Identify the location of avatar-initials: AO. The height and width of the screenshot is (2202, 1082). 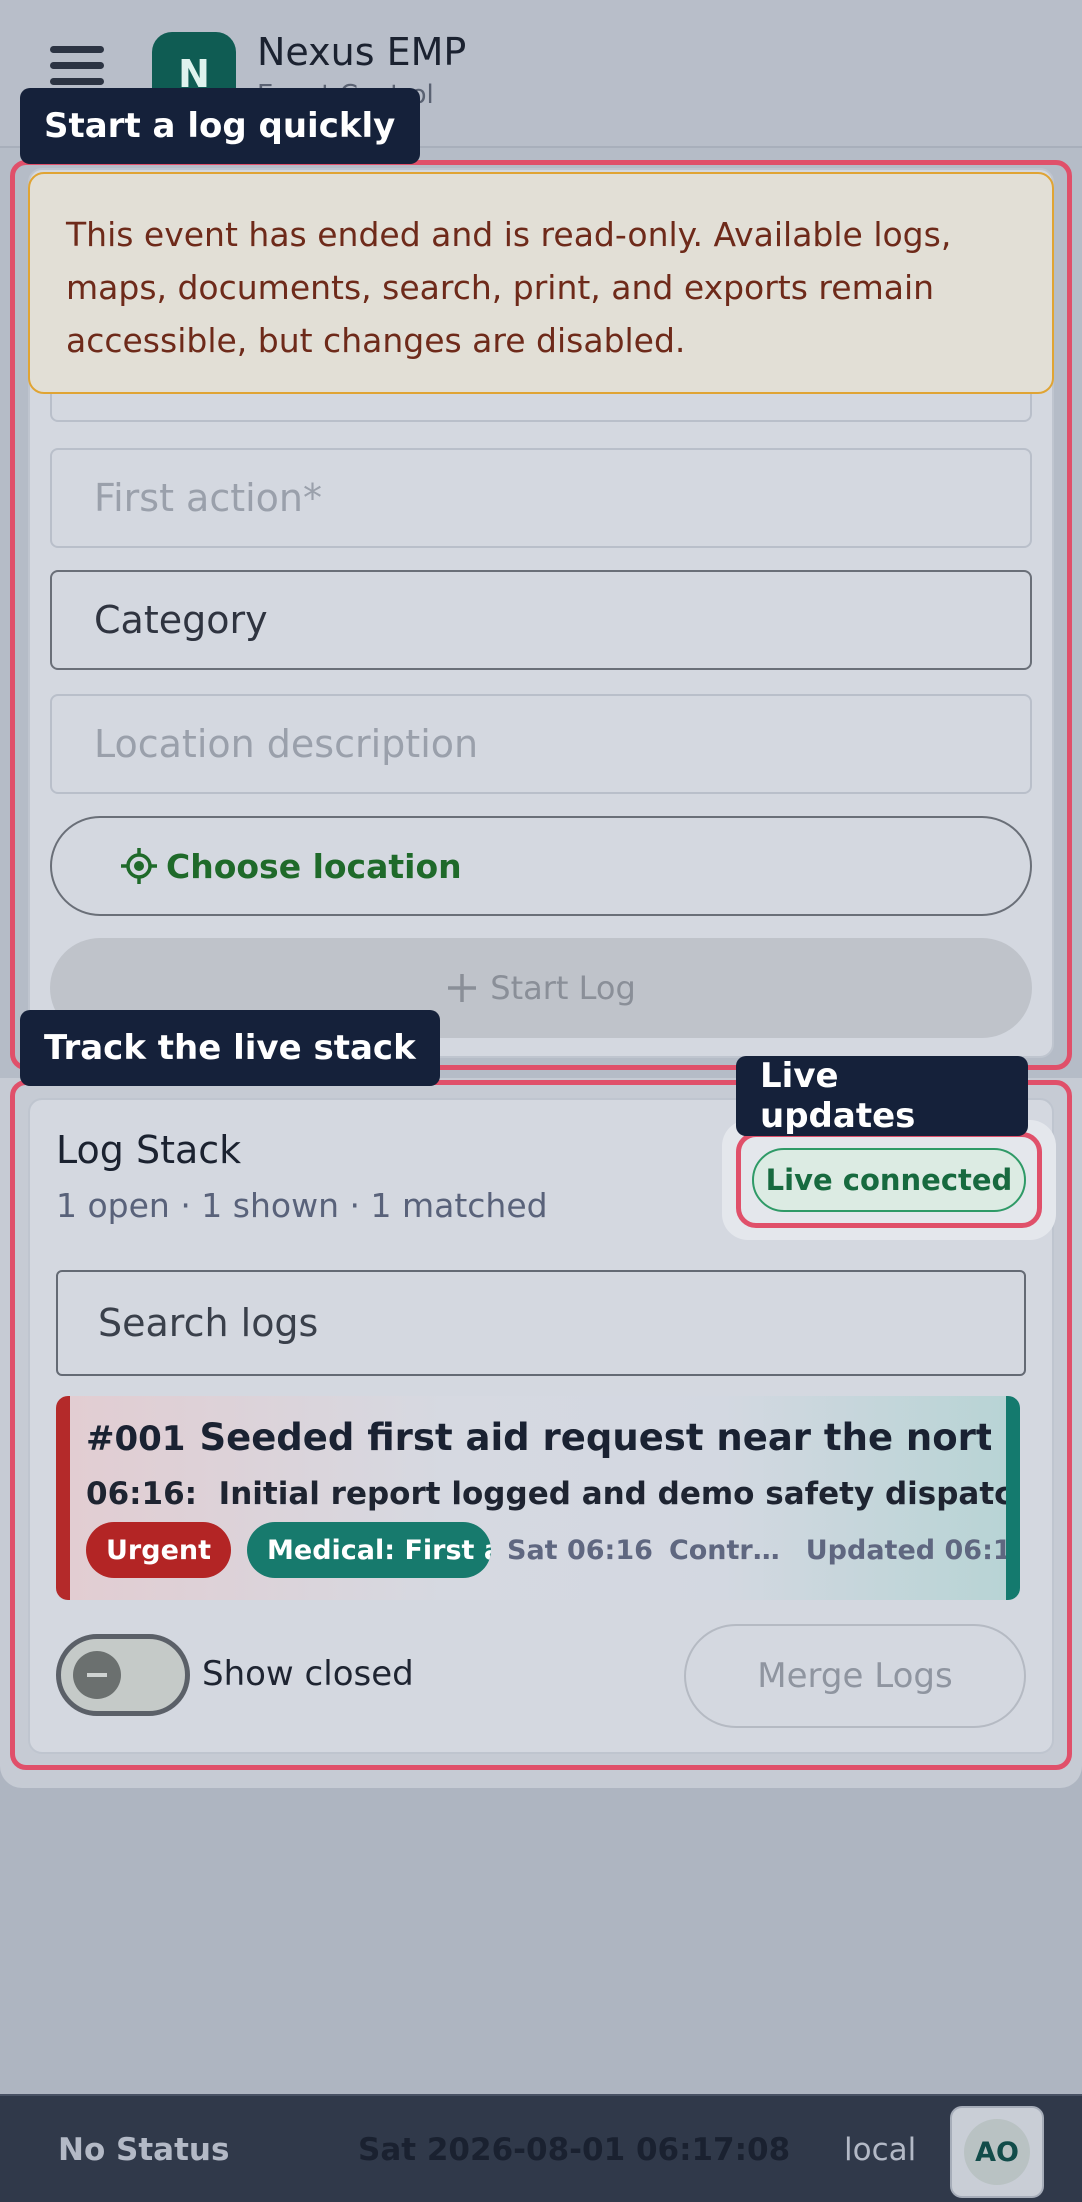
(997, 2152).